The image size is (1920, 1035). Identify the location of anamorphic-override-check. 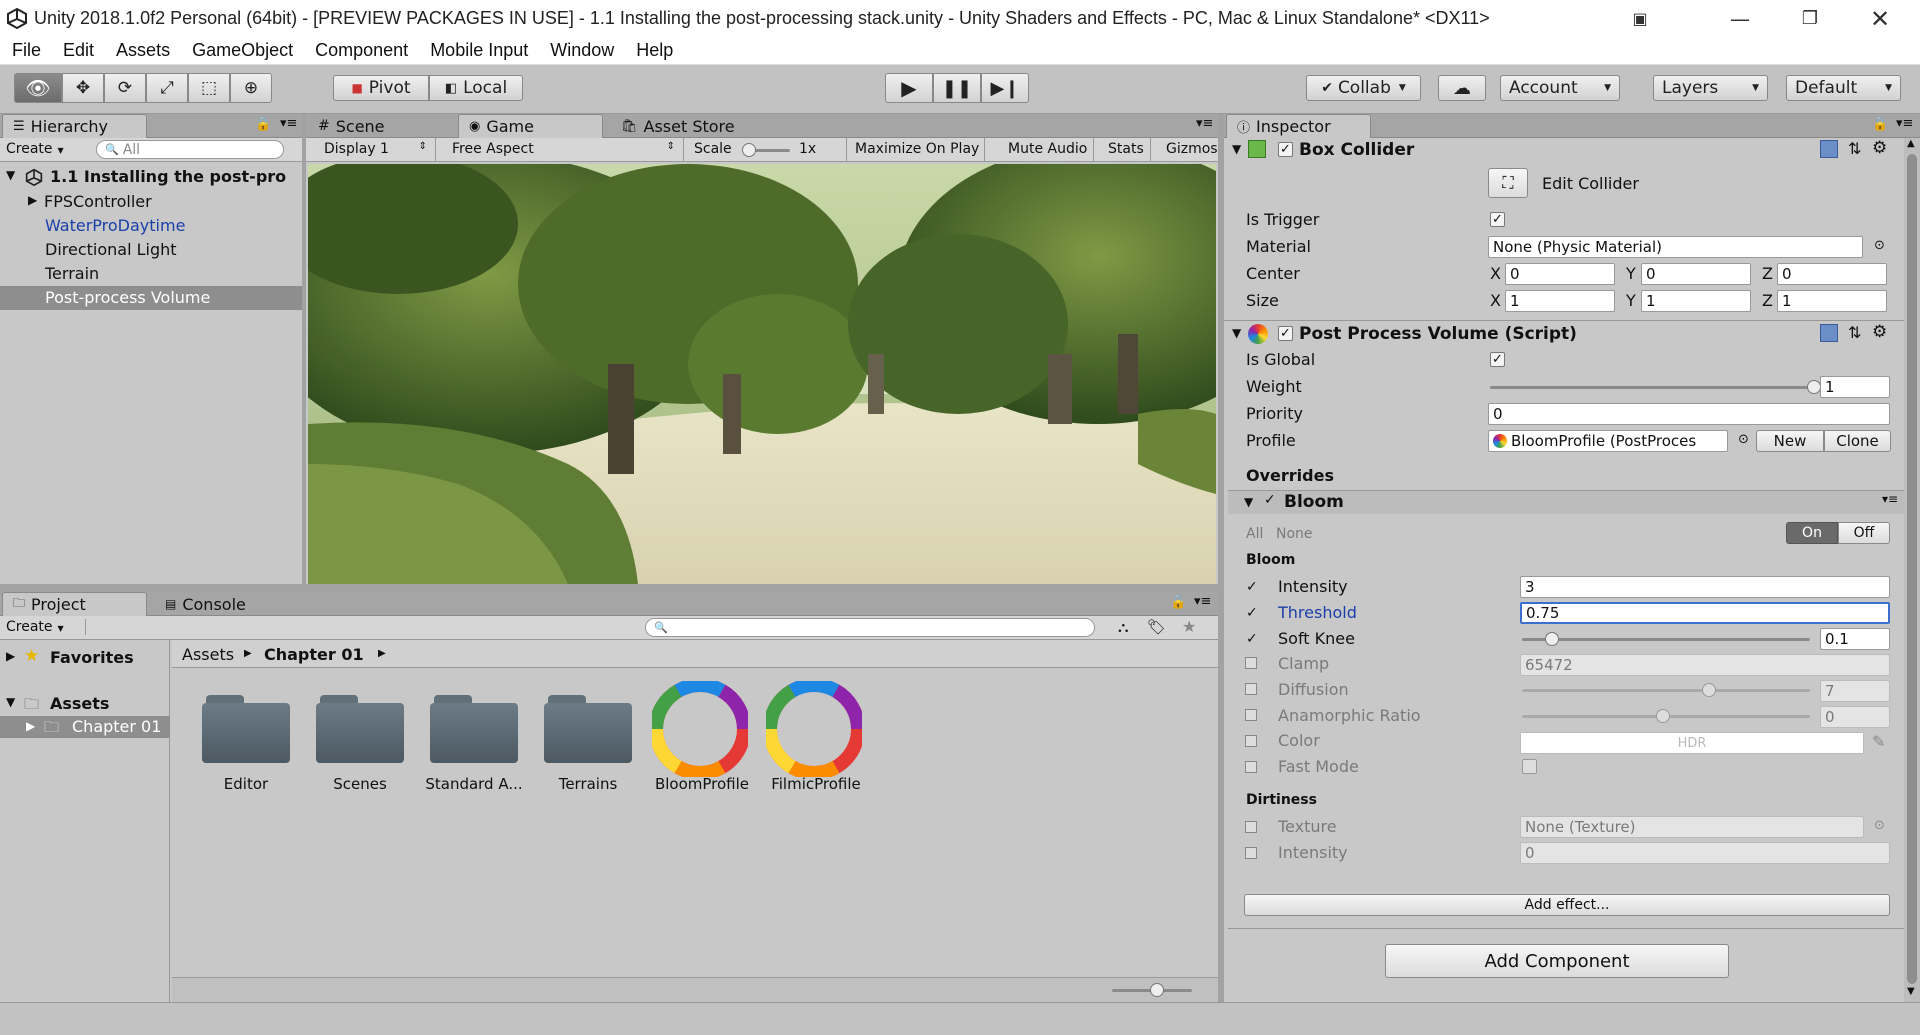
(1251, 715).